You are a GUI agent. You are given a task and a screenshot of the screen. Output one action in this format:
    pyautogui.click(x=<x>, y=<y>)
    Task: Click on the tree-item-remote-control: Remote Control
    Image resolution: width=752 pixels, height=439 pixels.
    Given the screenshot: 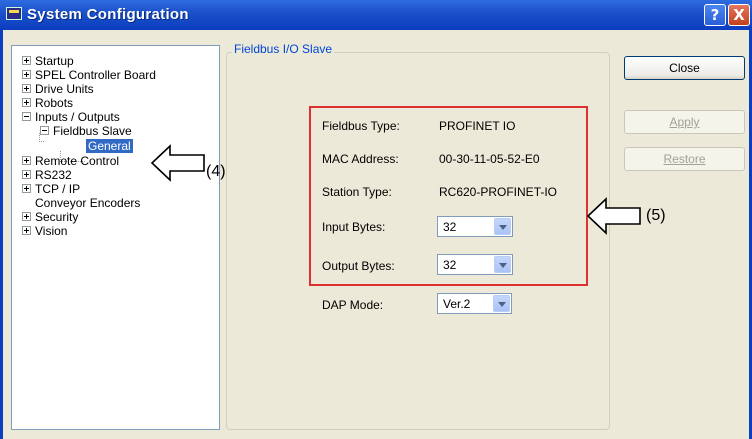 What is the action you would take?
    pyautogui.click(x=70, y=161)
    